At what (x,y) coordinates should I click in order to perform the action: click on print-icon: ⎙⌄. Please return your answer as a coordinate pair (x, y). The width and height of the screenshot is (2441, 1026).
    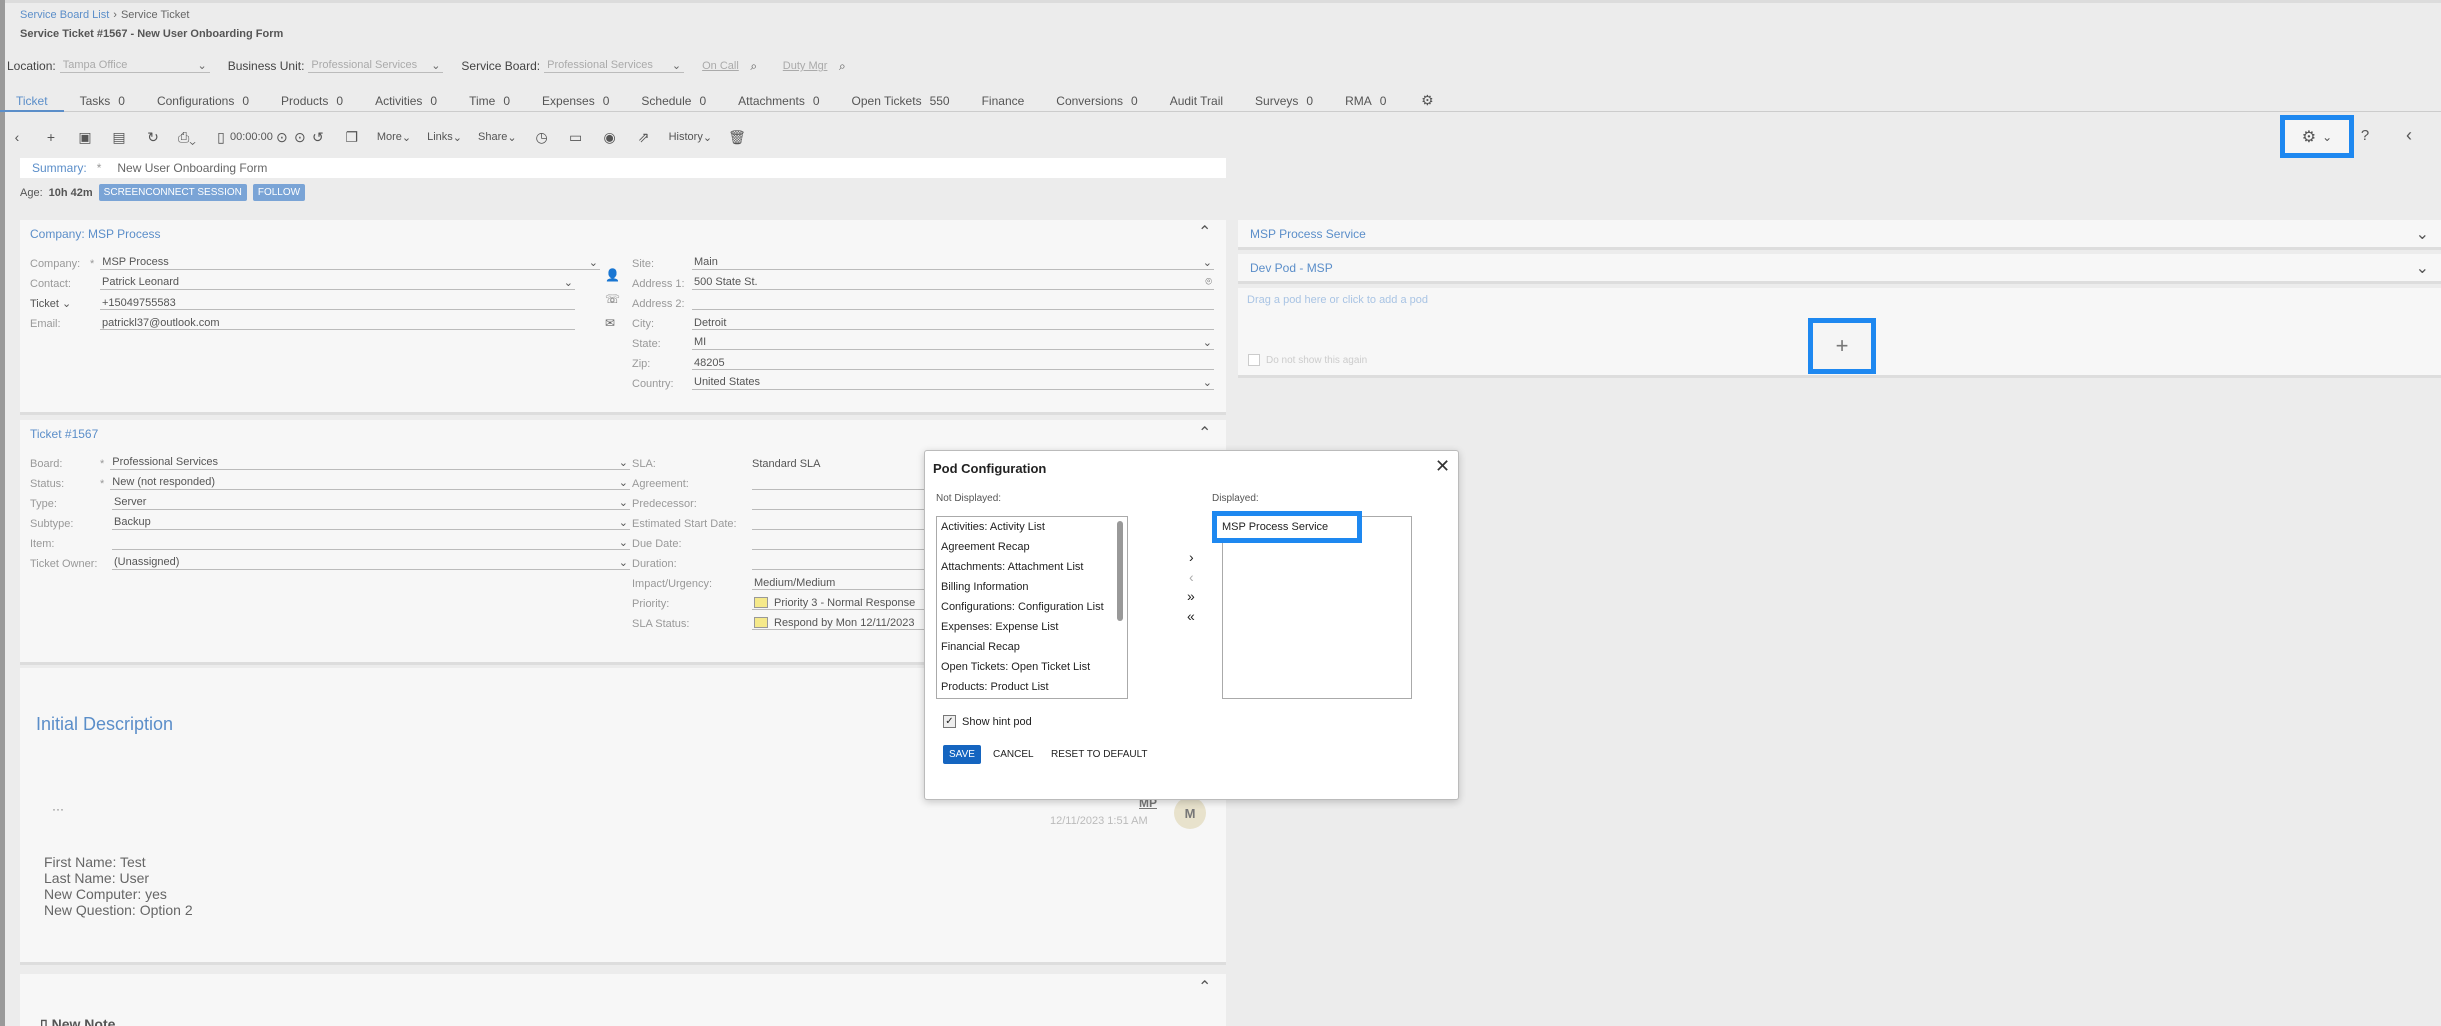
    Looking at the image, I should click on (187, 137).